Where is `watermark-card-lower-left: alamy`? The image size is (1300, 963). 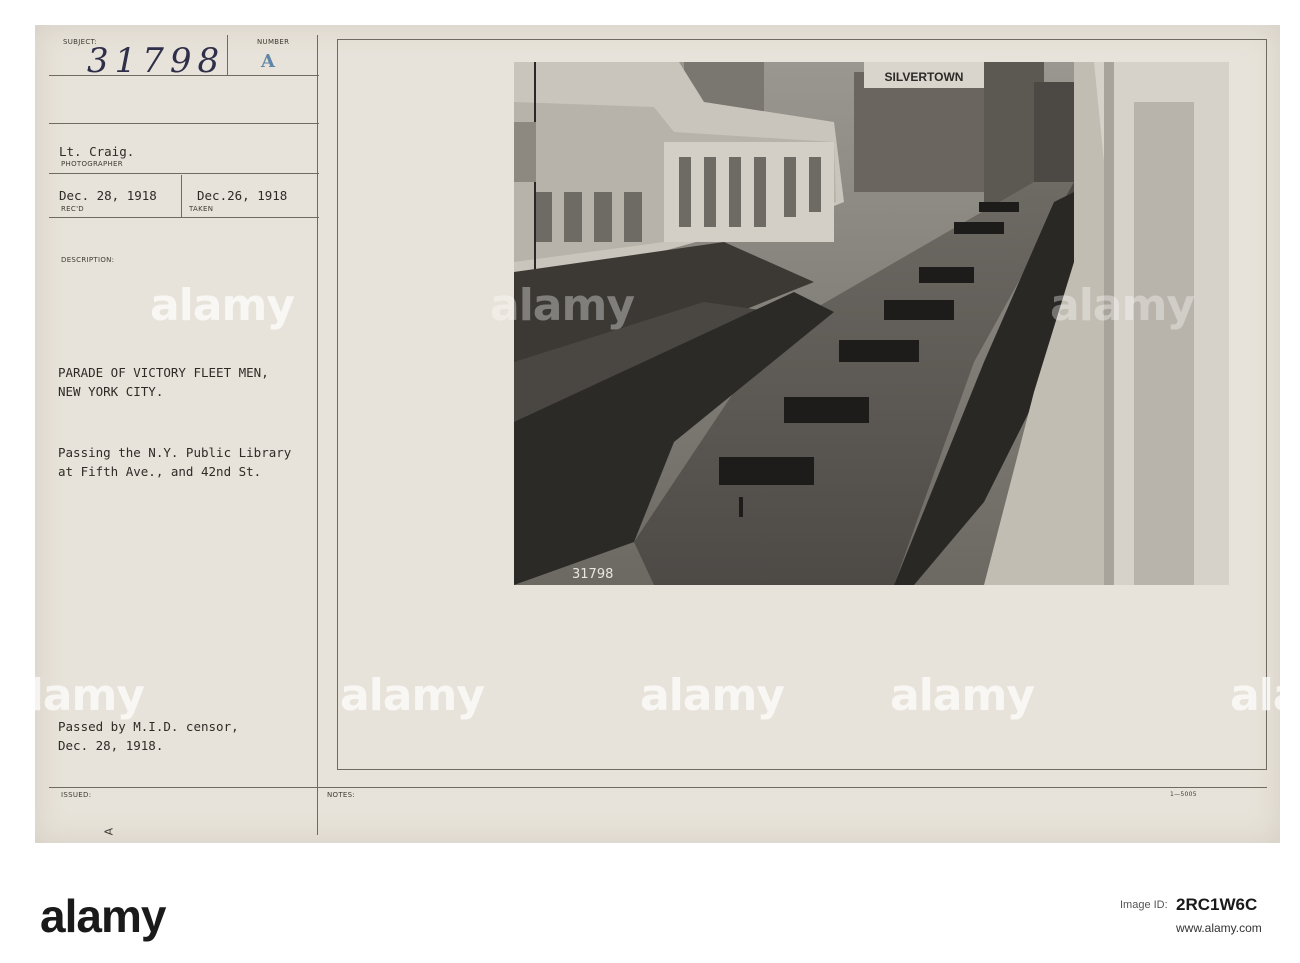
watermark-card-lower-left: alamy is located at coordinates (72, 695).